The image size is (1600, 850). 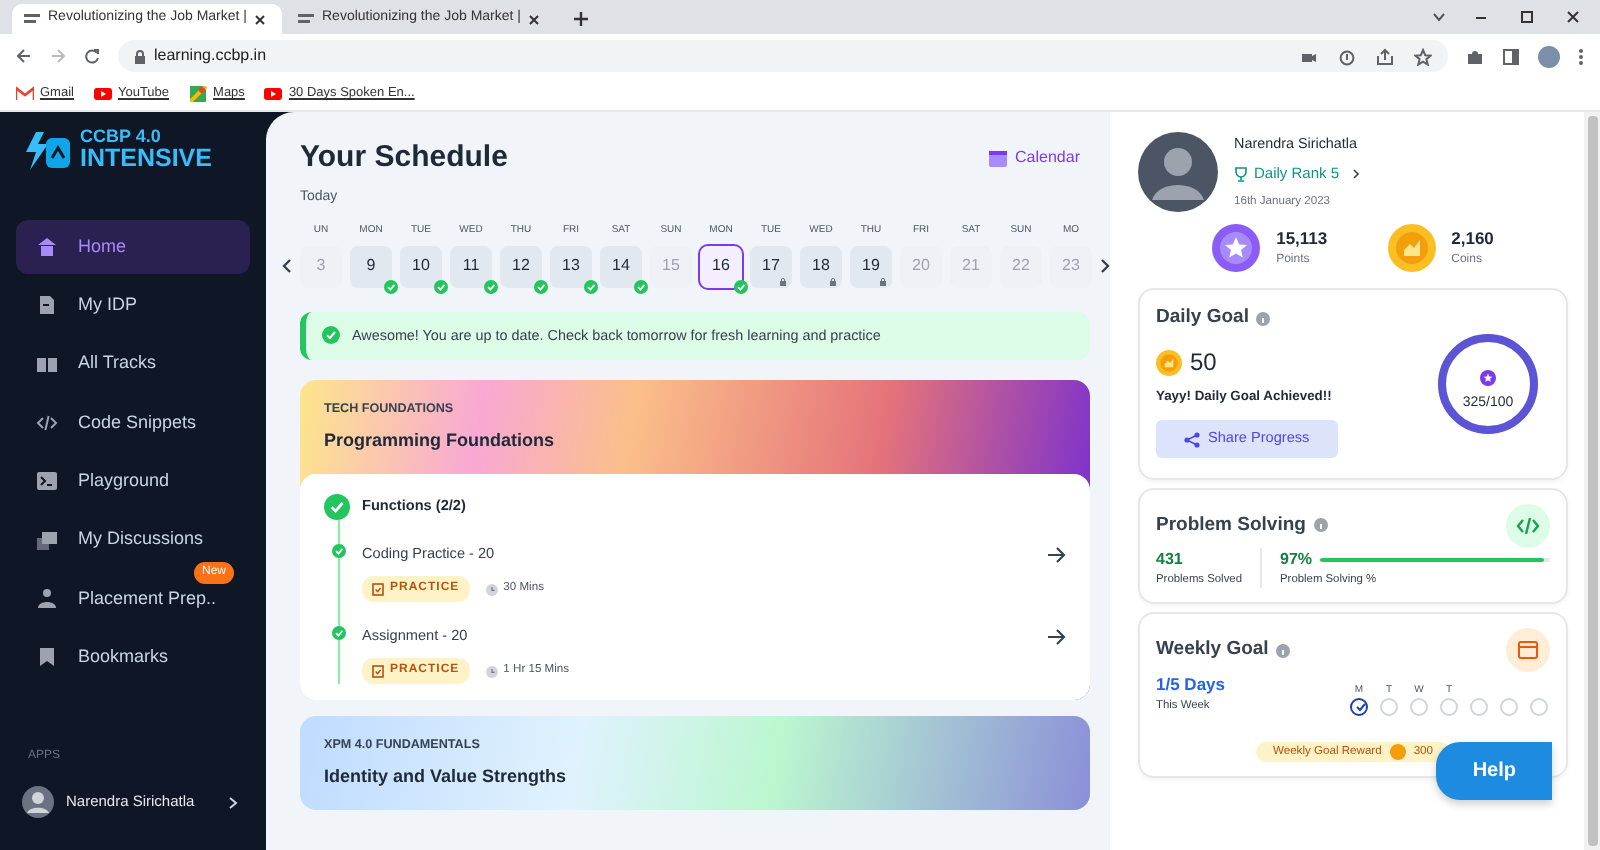 I want to click on minimize-icon, so click(x=1481, y=17).